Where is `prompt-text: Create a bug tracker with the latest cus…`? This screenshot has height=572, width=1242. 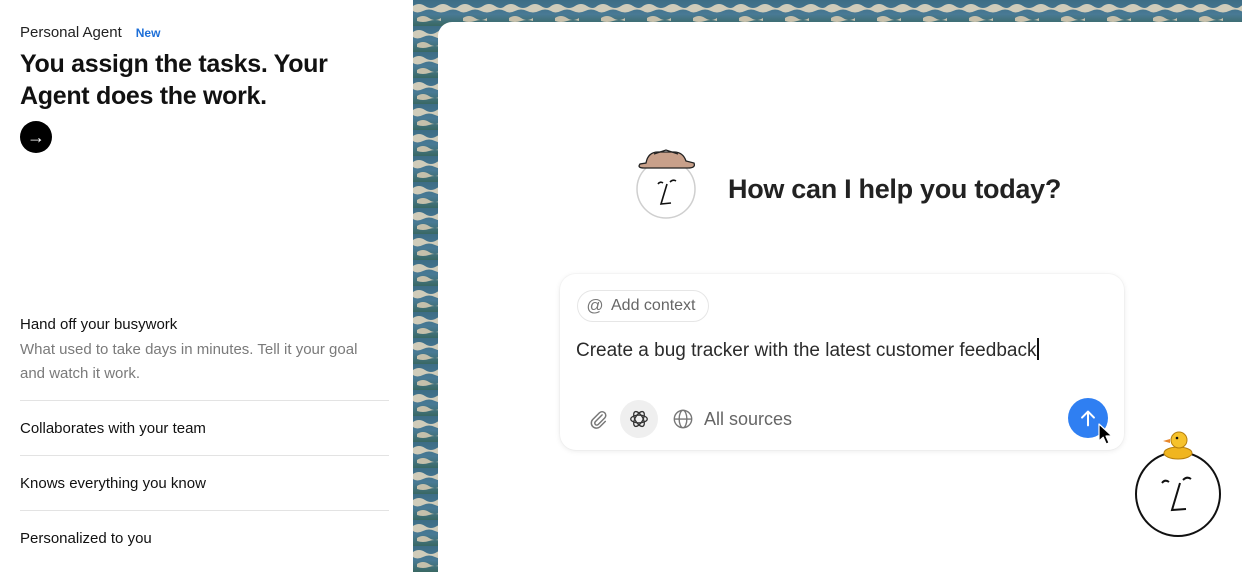 prompt-text: Create a bug tracker with the latest cus… is located at coordinates (806, 350).